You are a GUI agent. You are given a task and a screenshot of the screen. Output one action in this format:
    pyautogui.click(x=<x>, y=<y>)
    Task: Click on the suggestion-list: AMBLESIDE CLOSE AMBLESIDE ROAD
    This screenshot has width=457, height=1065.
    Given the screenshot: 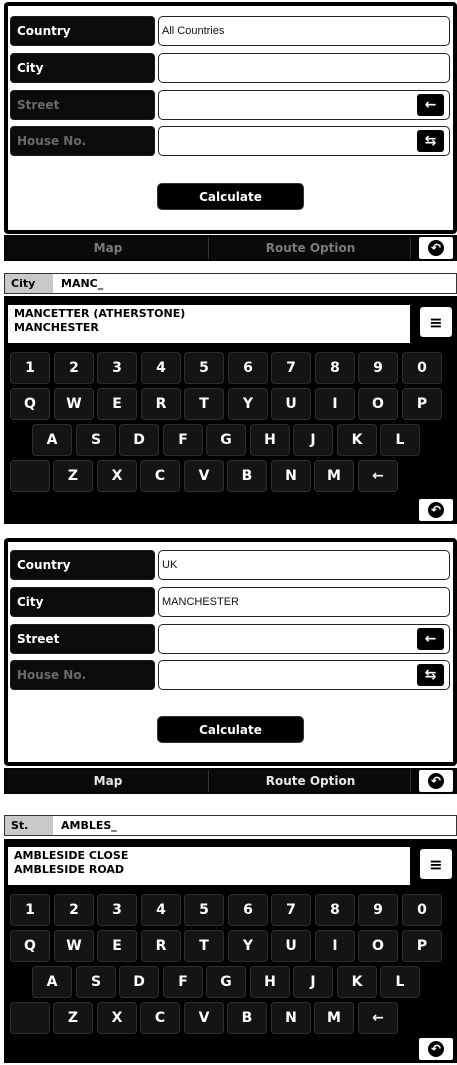 What is the action you would take?
    pyautogui.click(x=209, y=866)
    